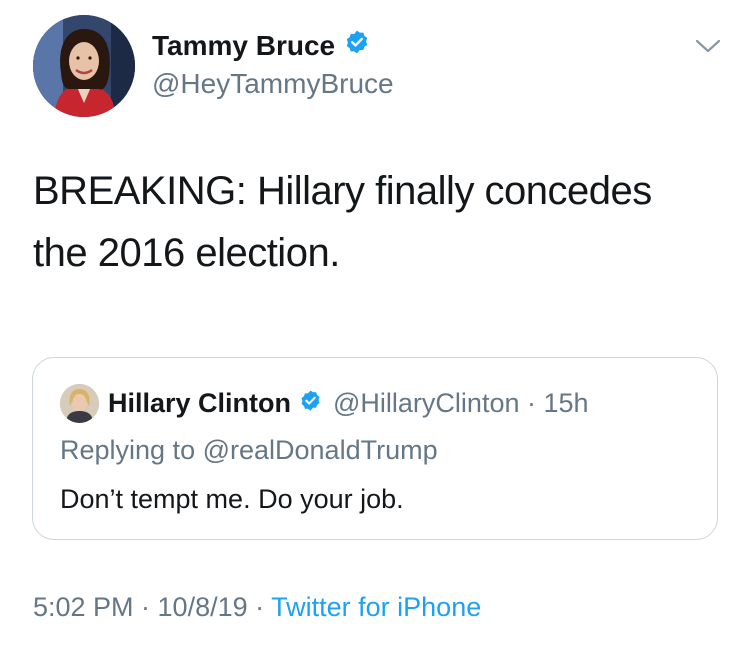 The width and height of the screenshot is (750, 649). Describe the element at coordinates (186, 253) in the screenshot. I see `tweet-text-line-2: the 2016 election.` at that location.